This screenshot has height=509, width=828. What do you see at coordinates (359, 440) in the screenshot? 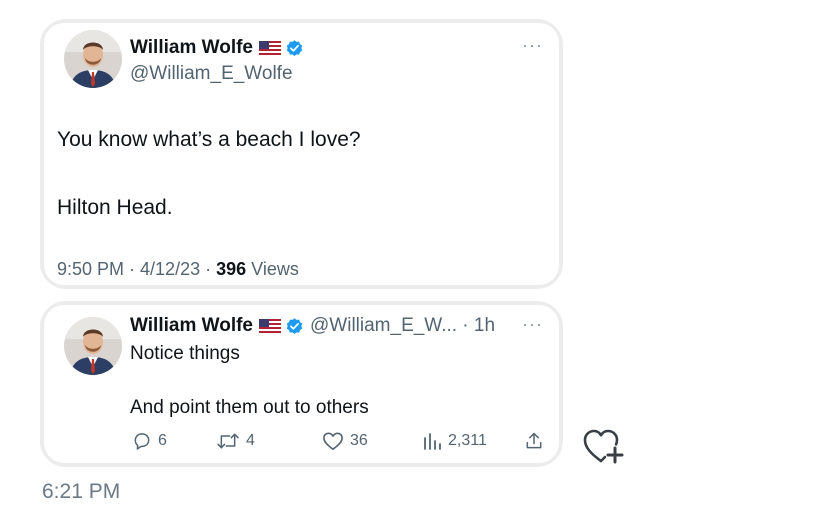
I see `like-count: 36` at bounding box center [359, 440].